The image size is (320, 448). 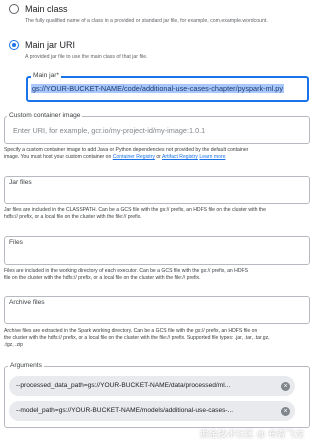 What do you see at coordinates (46, 76) in the screenshot?
I see `main-jar-label: Main jar*` at bounding box center [46, 76].